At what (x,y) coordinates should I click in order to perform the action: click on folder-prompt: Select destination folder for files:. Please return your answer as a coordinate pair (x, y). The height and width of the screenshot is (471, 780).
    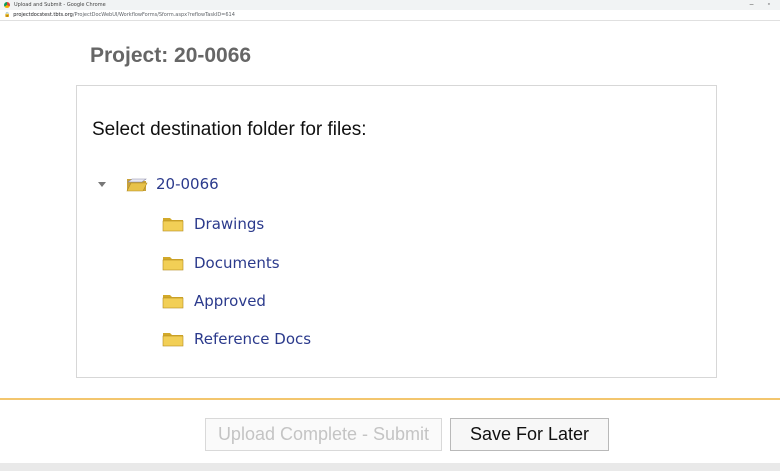
    Looking at the image, I should click on (229, 129).